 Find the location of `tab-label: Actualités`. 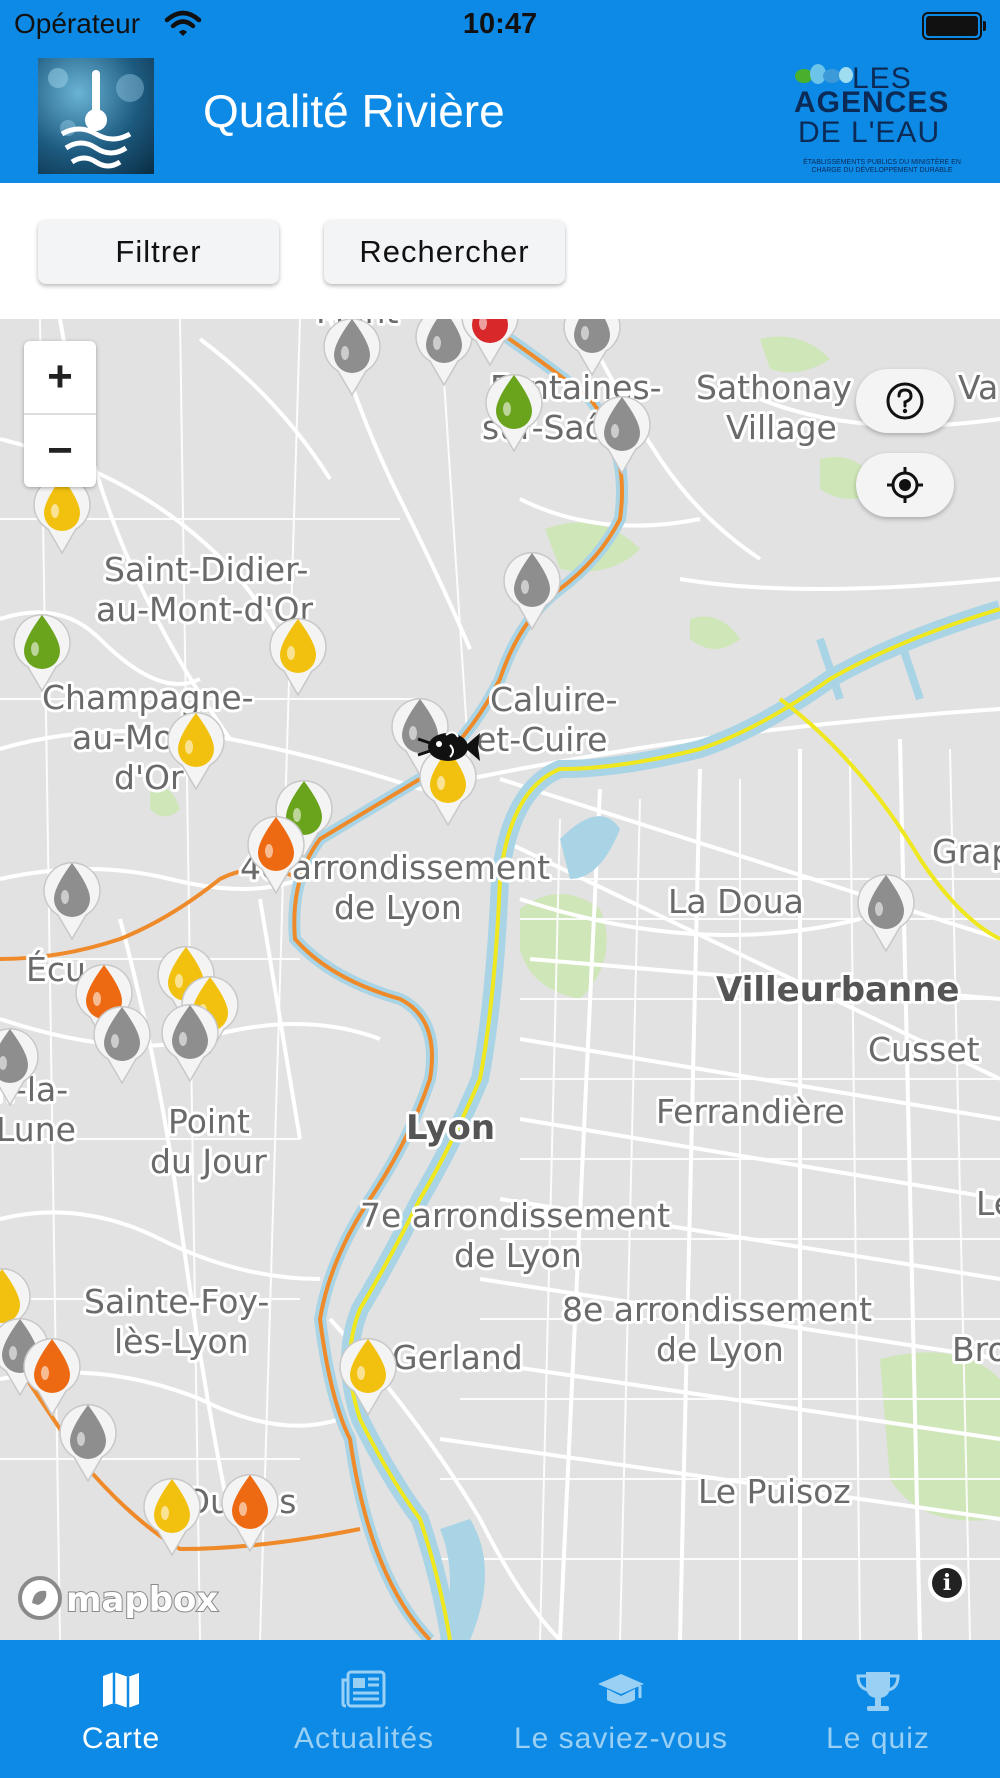

tab-label: Actualités is located at coordinates (364, 1738).